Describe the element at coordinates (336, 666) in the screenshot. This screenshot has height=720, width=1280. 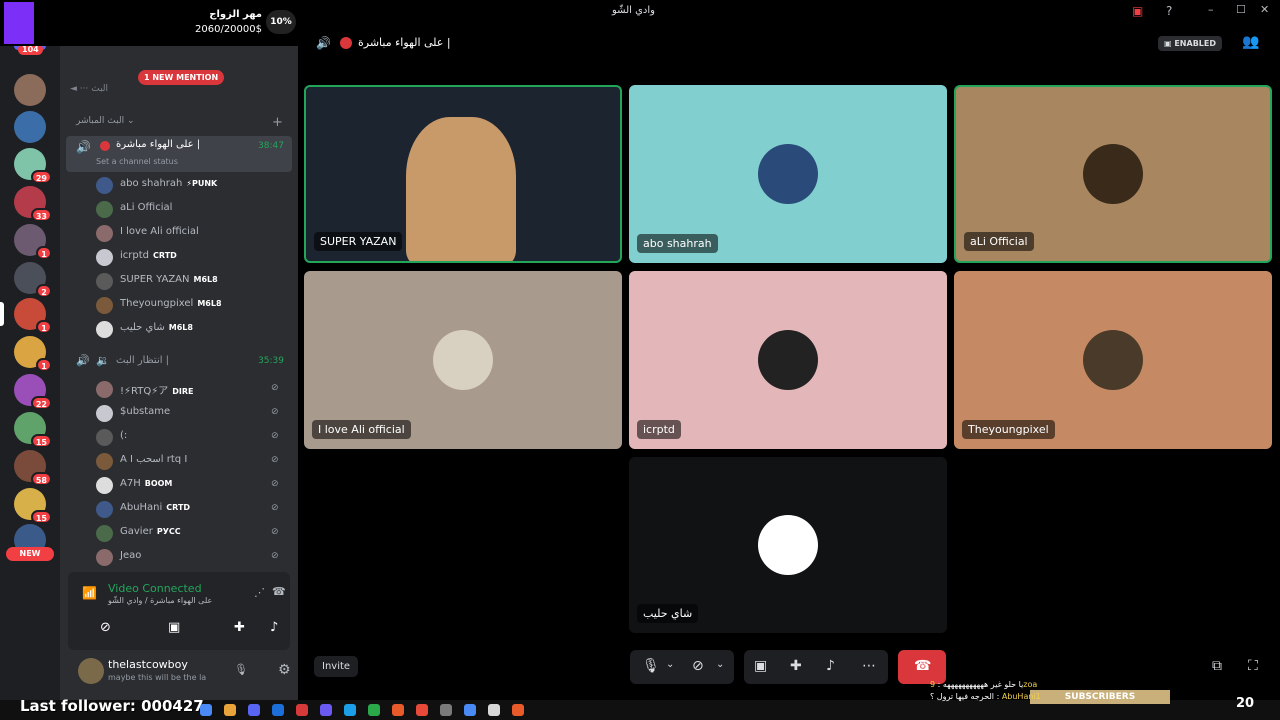
I see `invite-button: Invite` at that location.